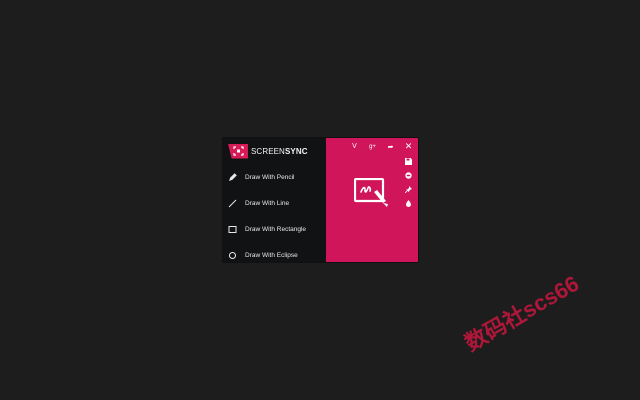 The width and height of the screenshot is (640, 400). I want to click on tool-ellipse-label: Draw With Eclipse, so click(271, 255).